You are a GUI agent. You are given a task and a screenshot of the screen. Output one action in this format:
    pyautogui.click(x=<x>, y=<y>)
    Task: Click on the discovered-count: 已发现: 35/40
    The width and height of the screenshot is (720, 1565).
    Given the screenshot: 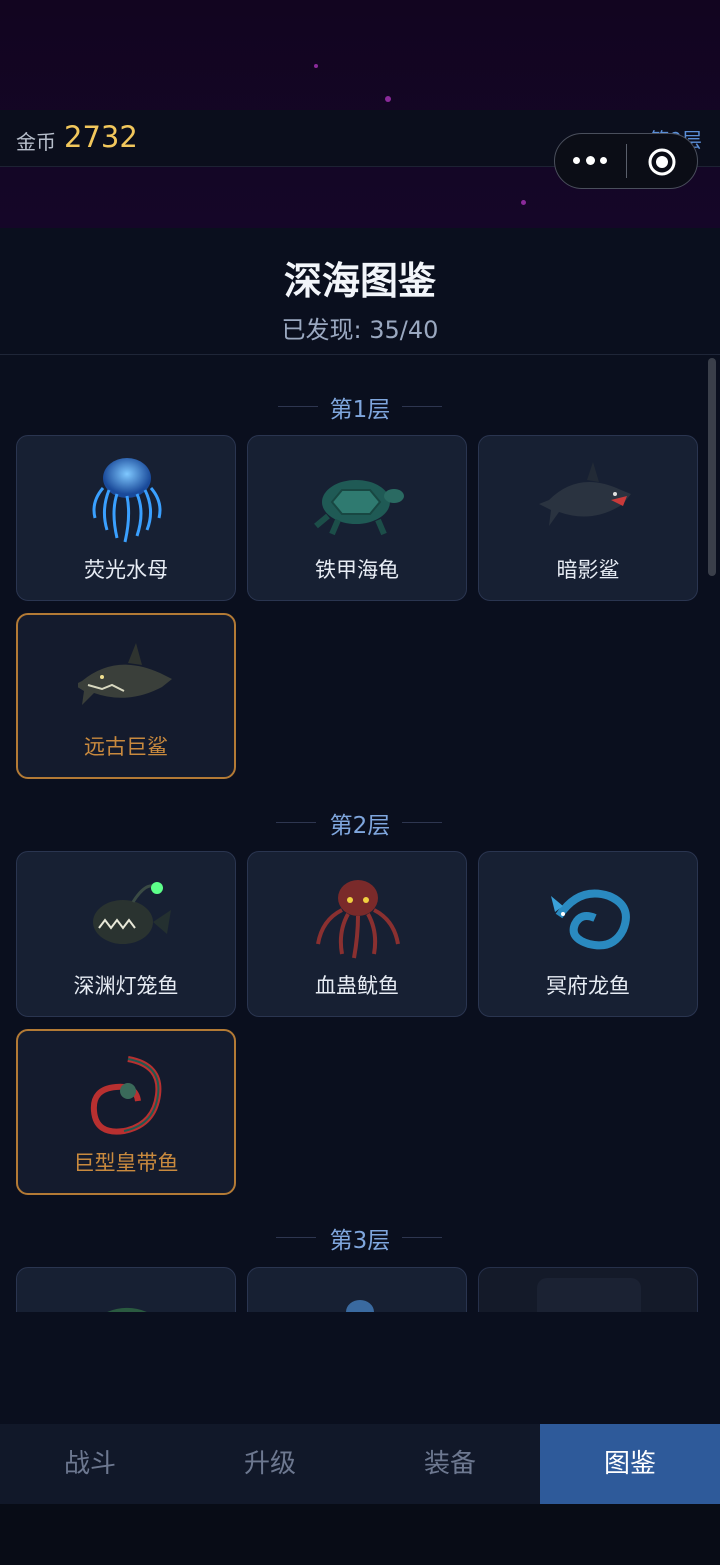 What is the action you would take?
    pyautogui.click(x=360, y=330)
    